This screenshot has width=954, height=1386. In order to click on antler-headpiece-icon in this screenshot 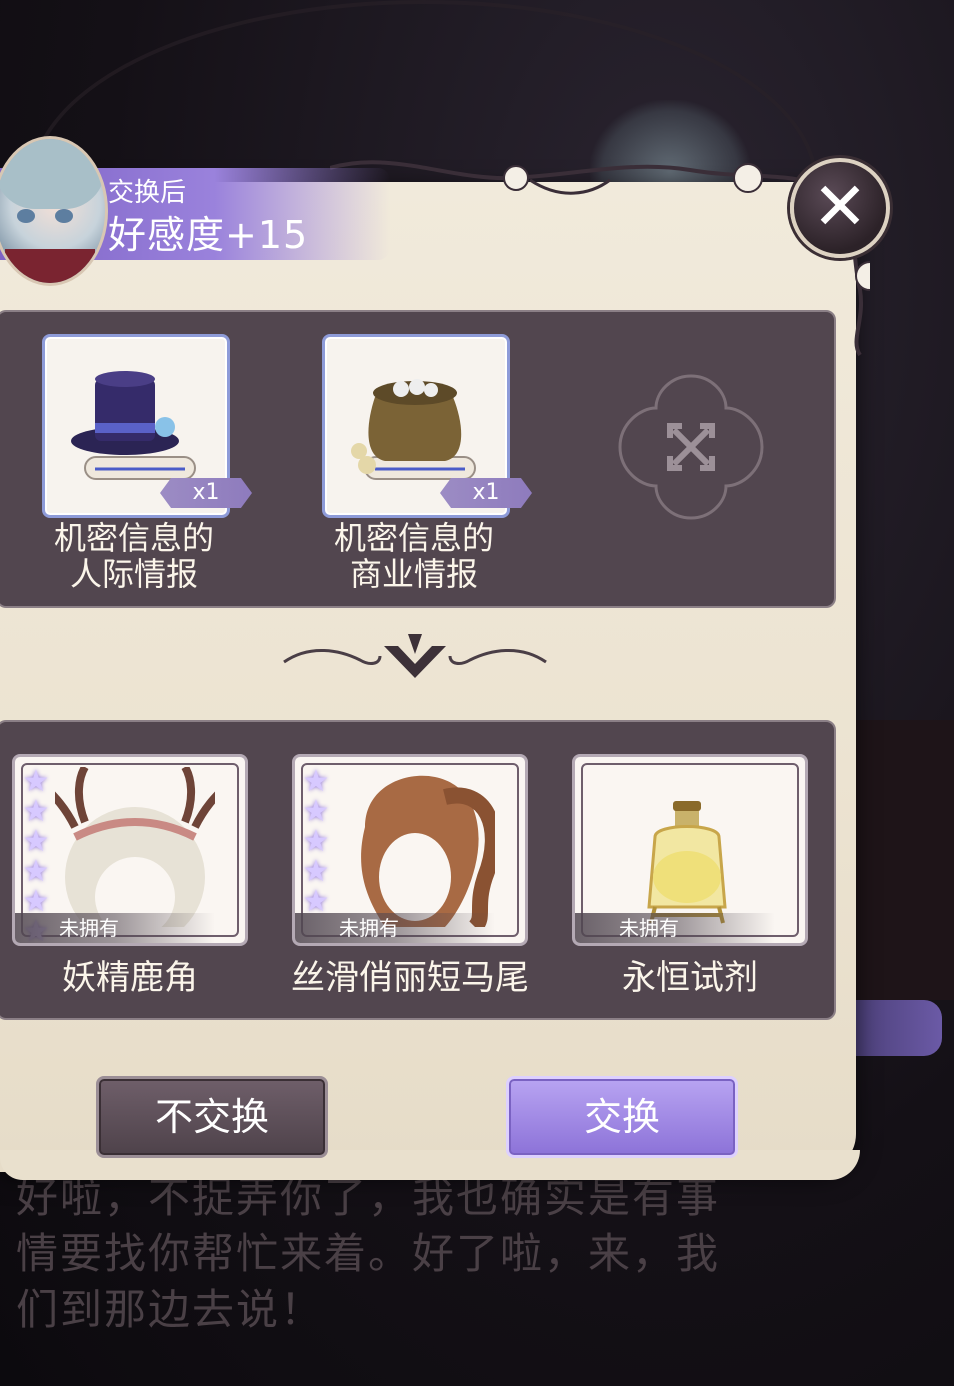, I will do `click(135, 847)`.